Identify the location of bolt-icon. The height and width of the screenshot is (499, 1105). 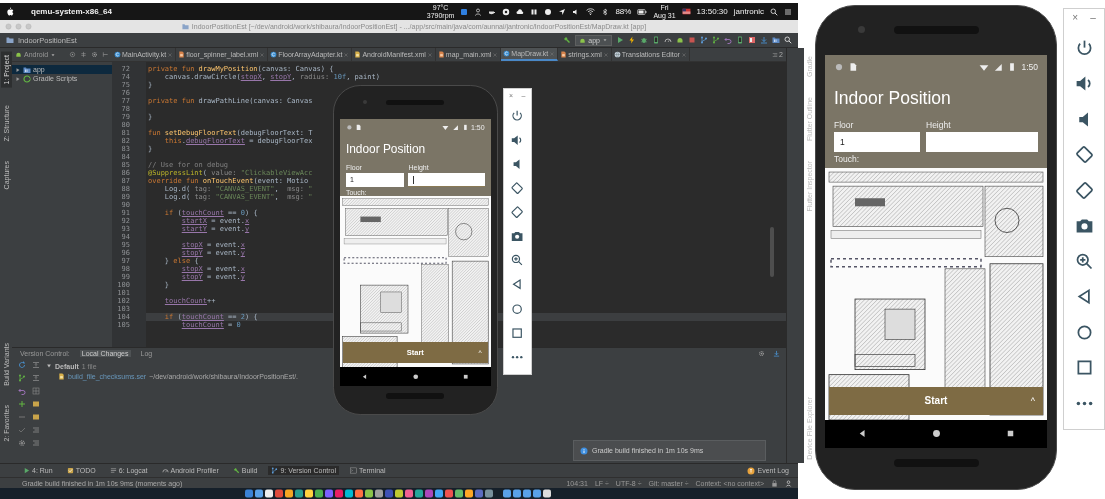
(632, 40).